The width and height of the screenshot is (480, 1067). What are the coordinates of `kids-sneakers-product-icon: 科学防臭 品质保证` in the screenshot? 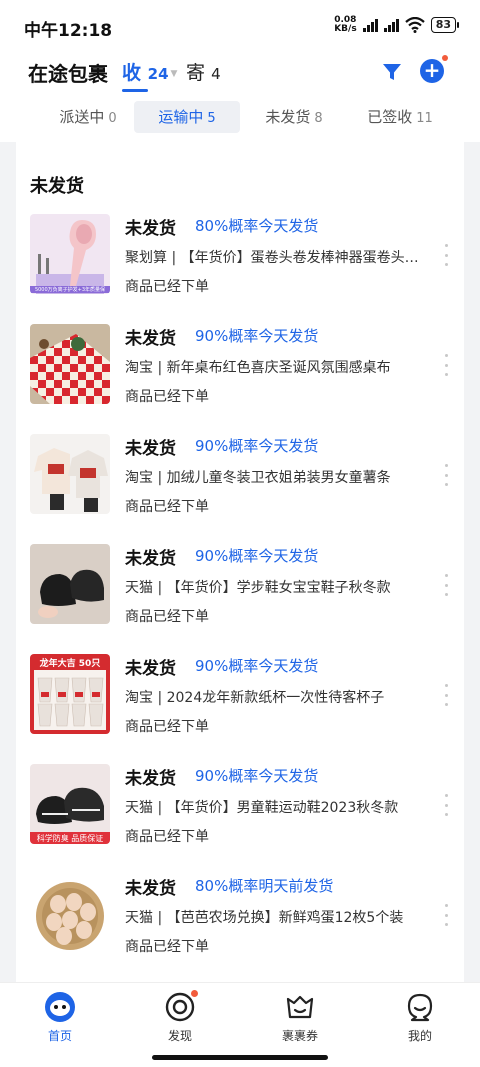 It's located at (70, 804).